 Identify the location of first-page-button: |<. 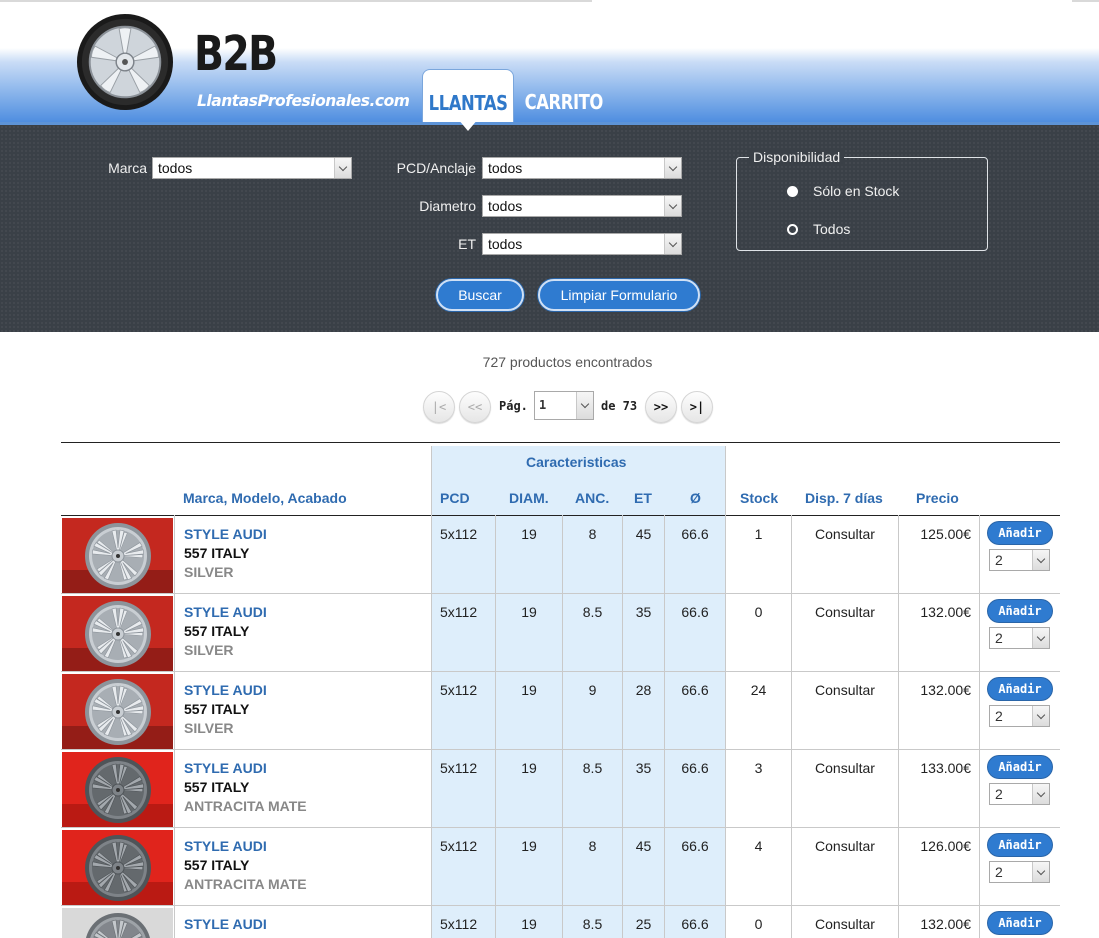
(439, 407).